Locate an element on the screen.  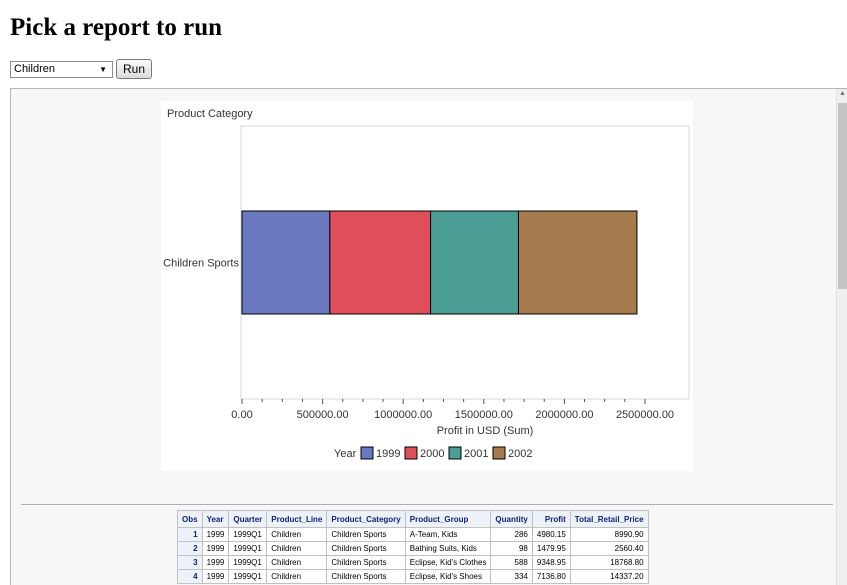
chevron-down-icon: ▼ is located at coordinates (103, 69).